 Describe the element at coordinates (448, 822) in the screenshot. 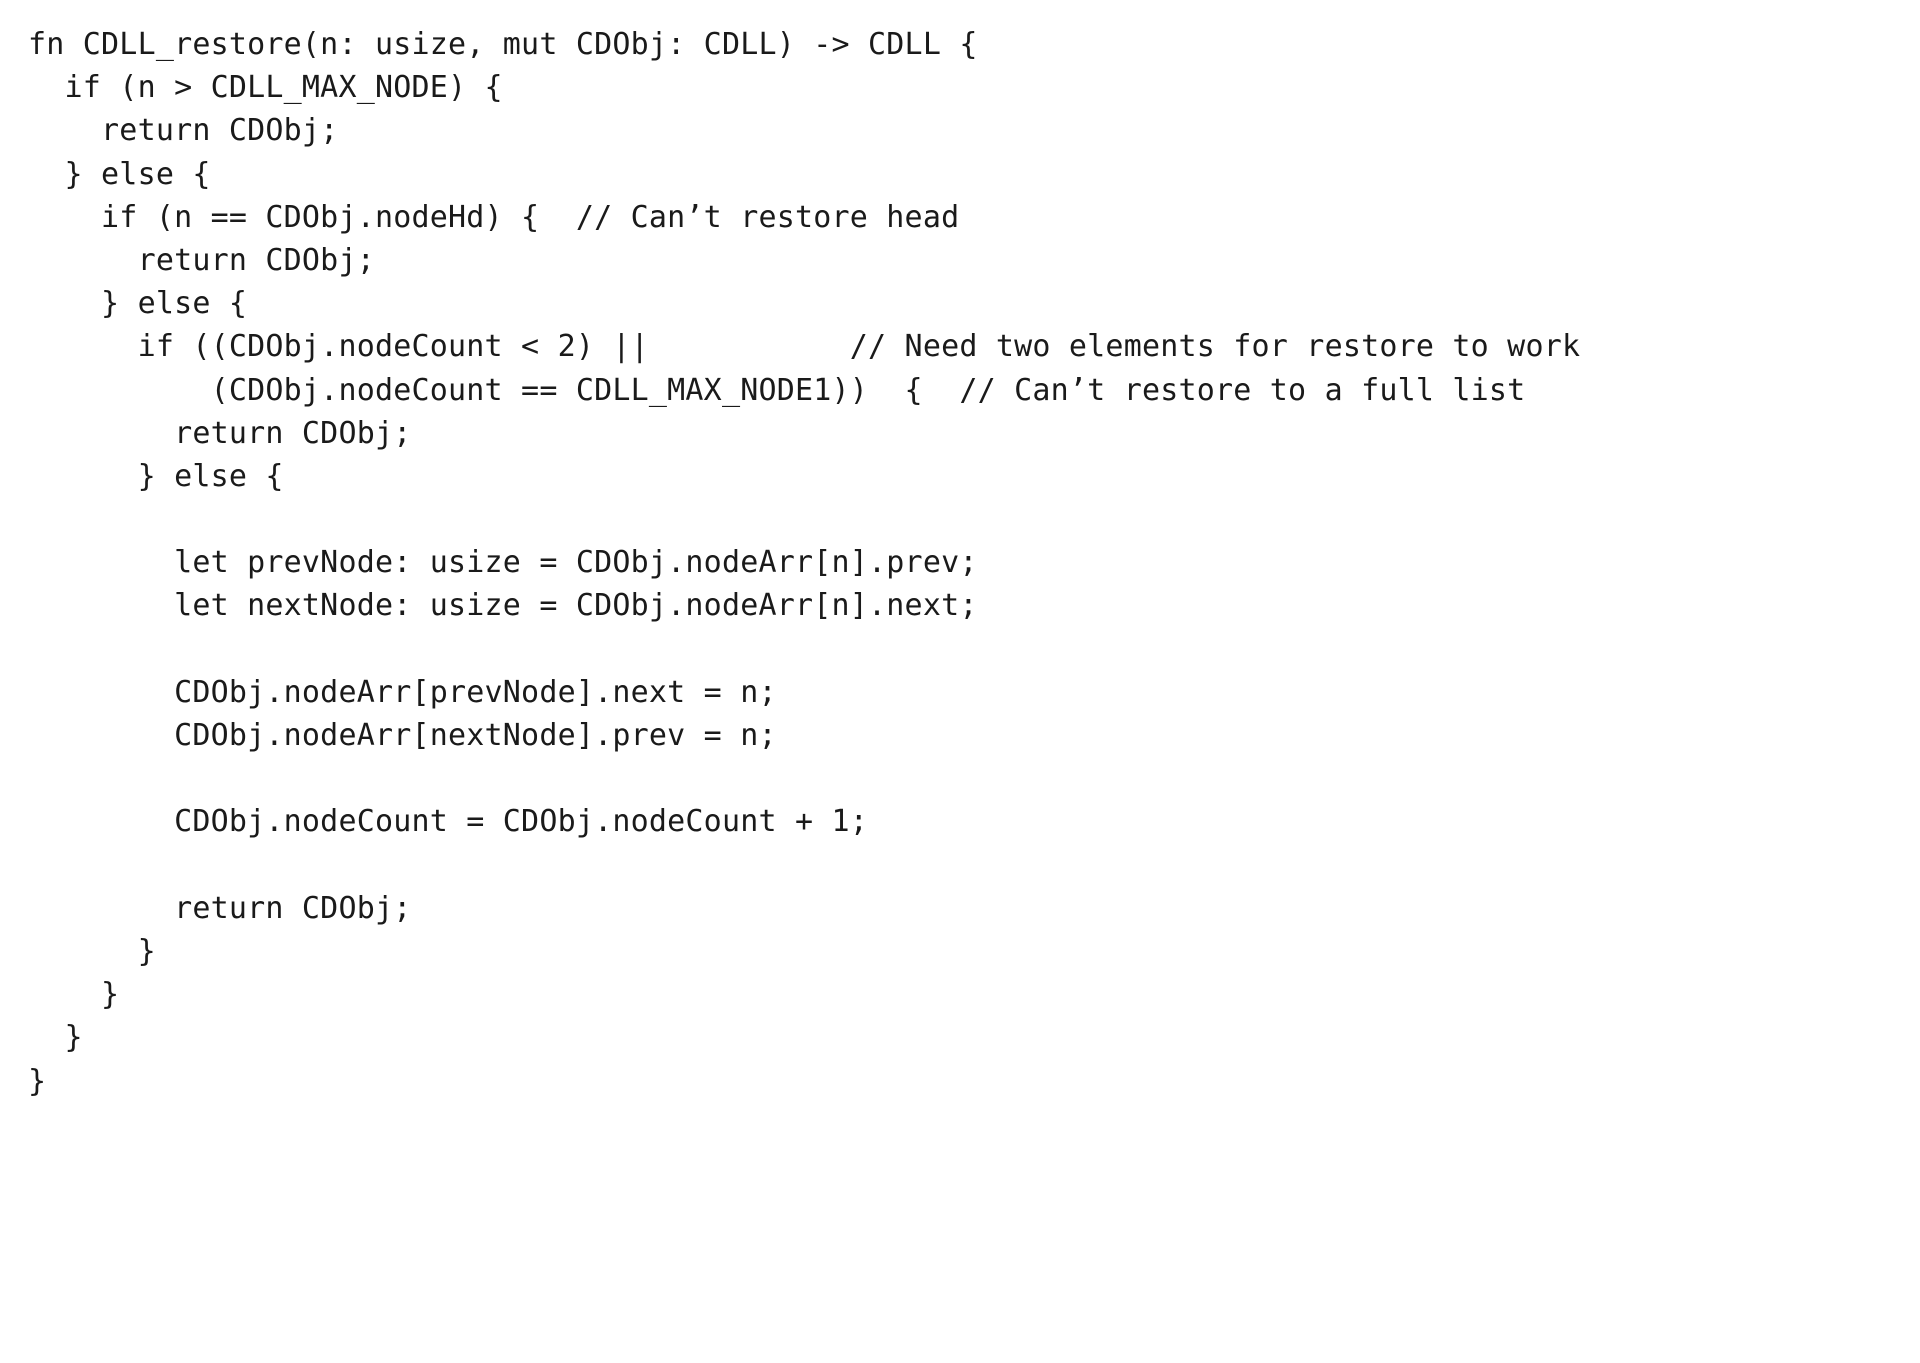

I see `code-line: CDObj.nodeCount = CDObj.nodeCount + 1;` at that location.